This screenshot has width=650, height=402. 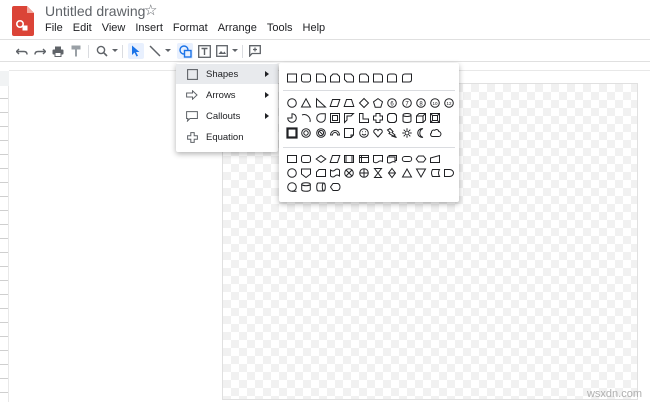 What do you see at coordinates (23, 21) in the screenshot?
I see `drawings-logo-icon` at bounding box center [23, 21].